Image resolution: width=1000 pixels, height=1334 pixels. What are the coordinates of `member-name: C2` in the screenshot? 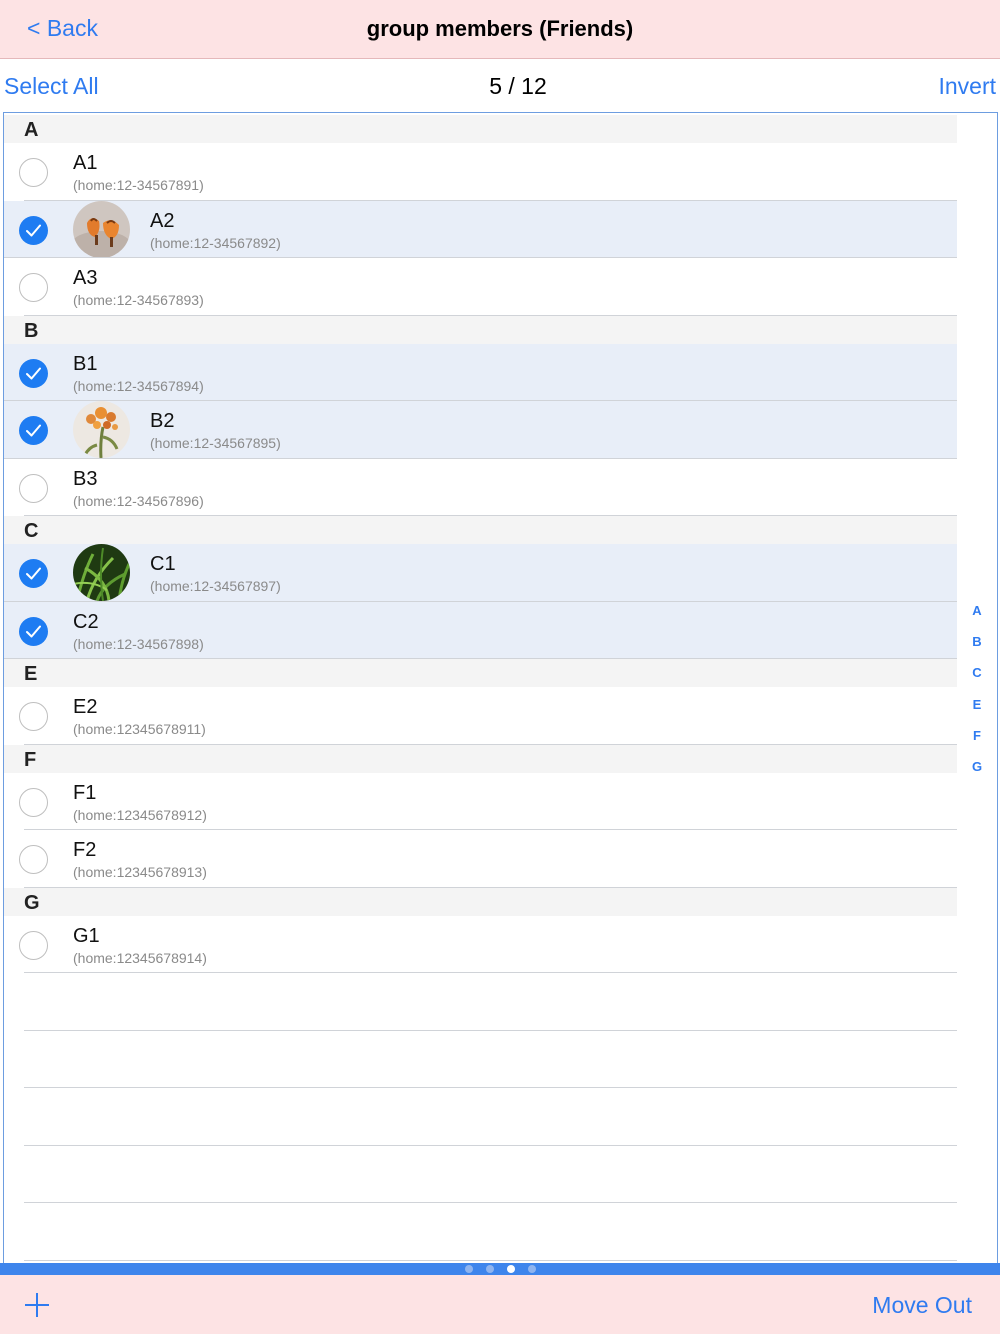 It's located at (86, 621).